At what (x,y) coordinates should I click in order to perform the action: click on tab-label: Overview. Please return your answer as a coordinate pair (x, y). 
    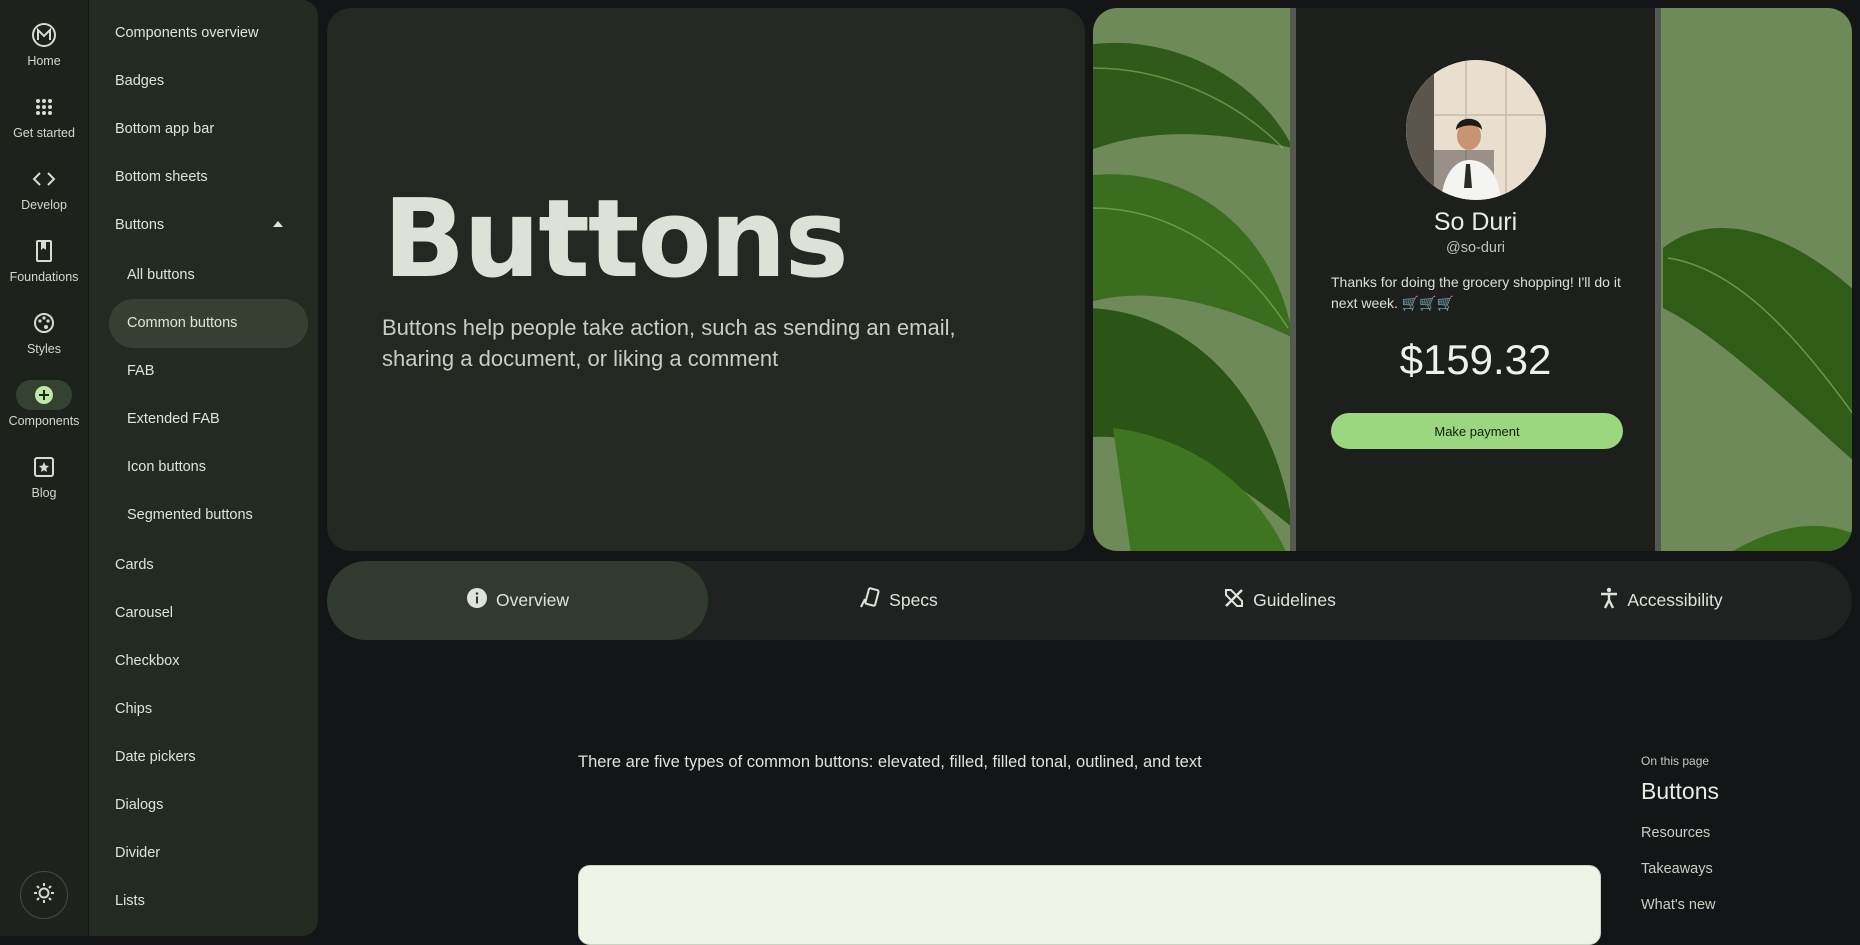
    Looking at the image, I should click on (532, 600).